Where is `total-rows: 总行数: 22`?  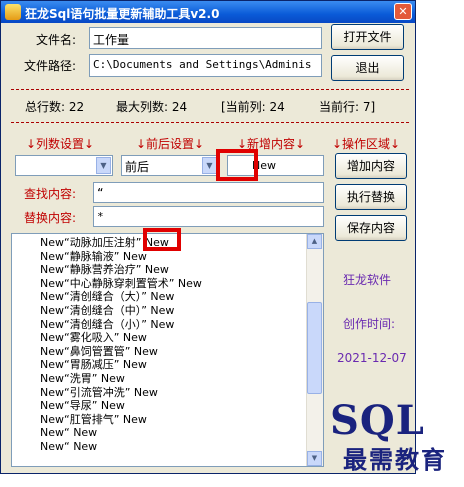 total-rows: 总行数: 22 is located at coordinates (55, 107).